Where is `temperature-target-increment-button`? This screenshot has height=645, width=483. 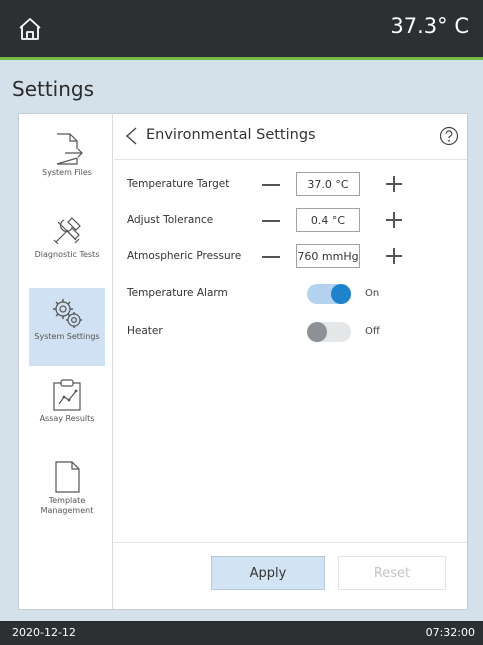 temperature-target-increment-button is located at coordinates (394, 184).